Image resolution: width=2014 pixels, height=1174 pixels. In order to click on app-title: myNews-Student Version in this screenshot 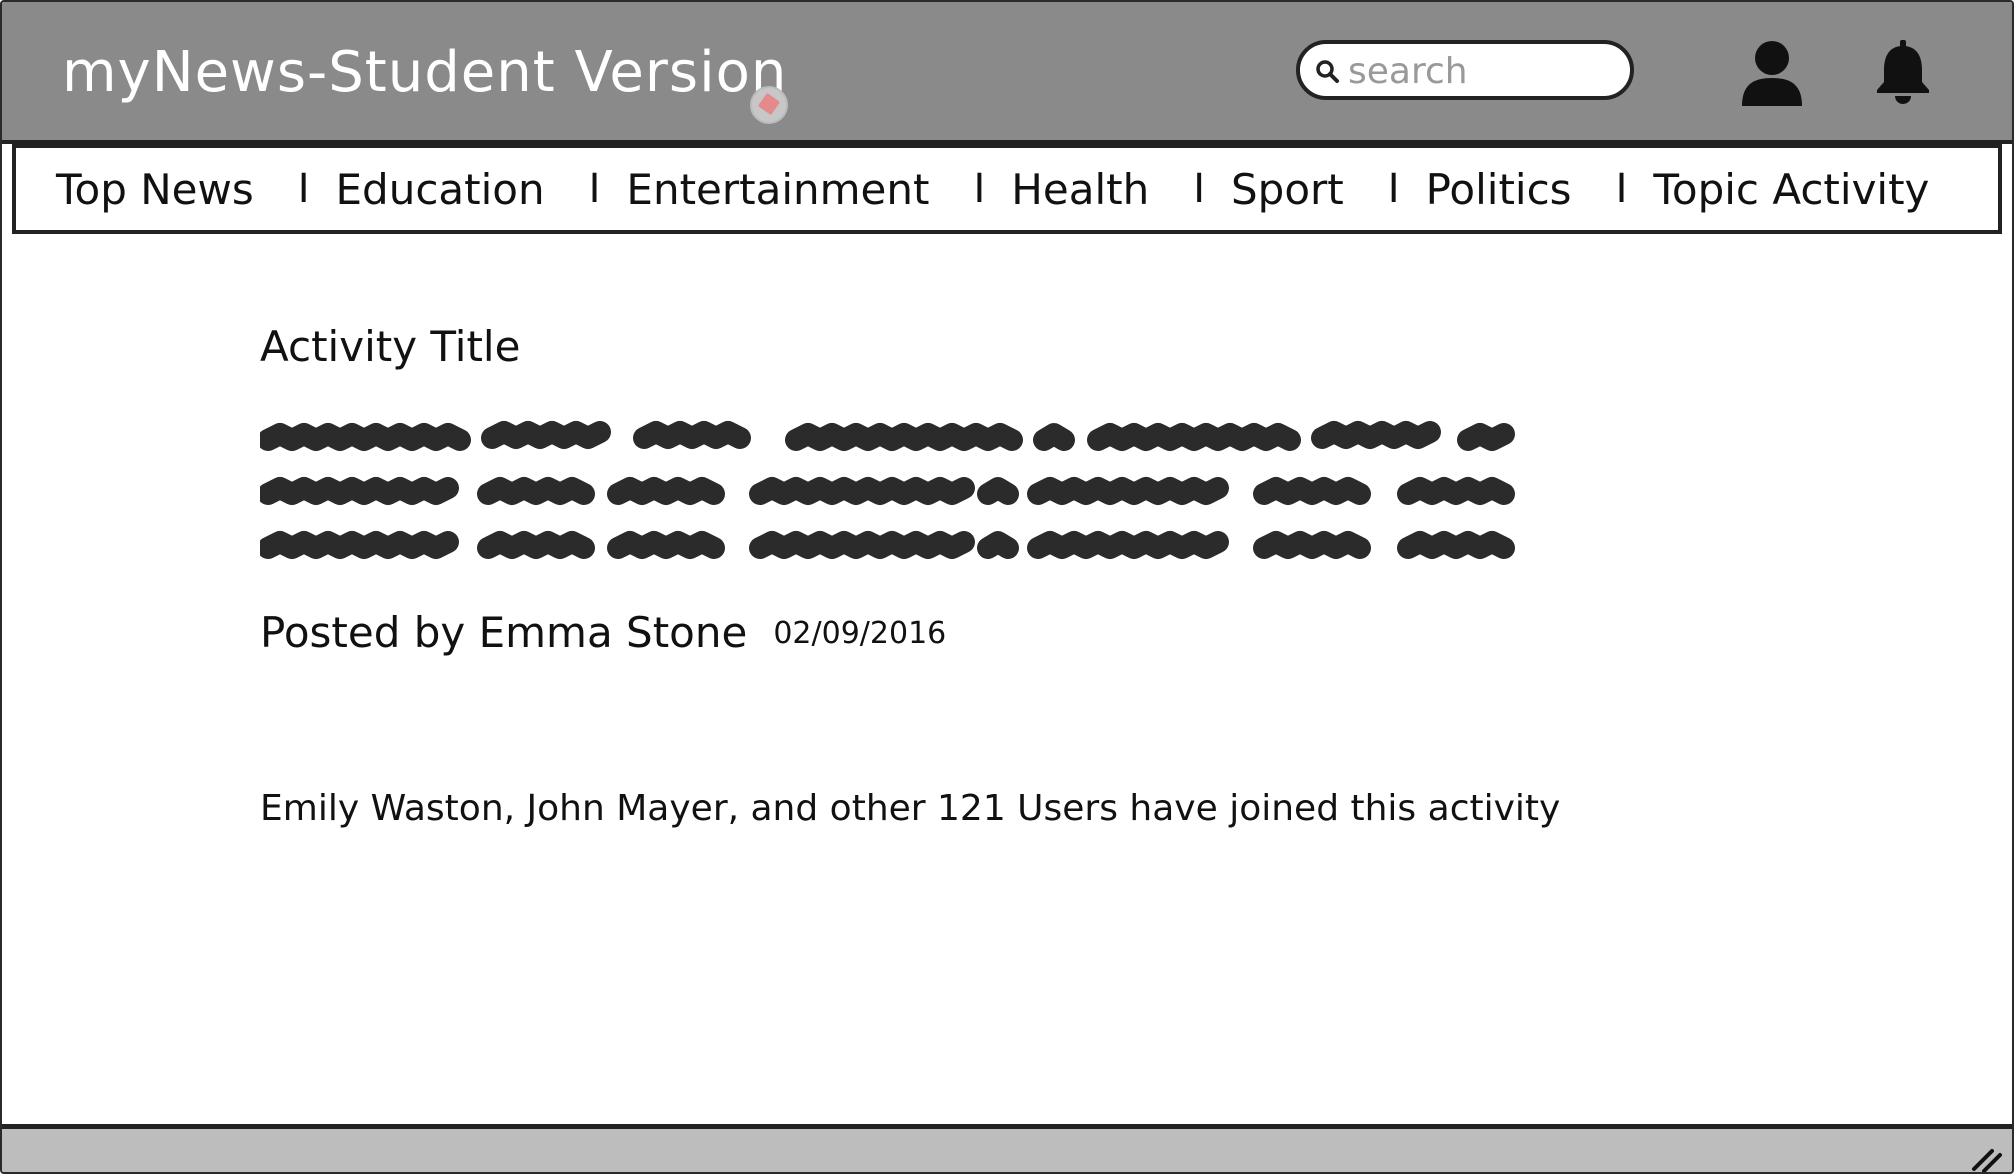, I will do `click(425, 72)`.